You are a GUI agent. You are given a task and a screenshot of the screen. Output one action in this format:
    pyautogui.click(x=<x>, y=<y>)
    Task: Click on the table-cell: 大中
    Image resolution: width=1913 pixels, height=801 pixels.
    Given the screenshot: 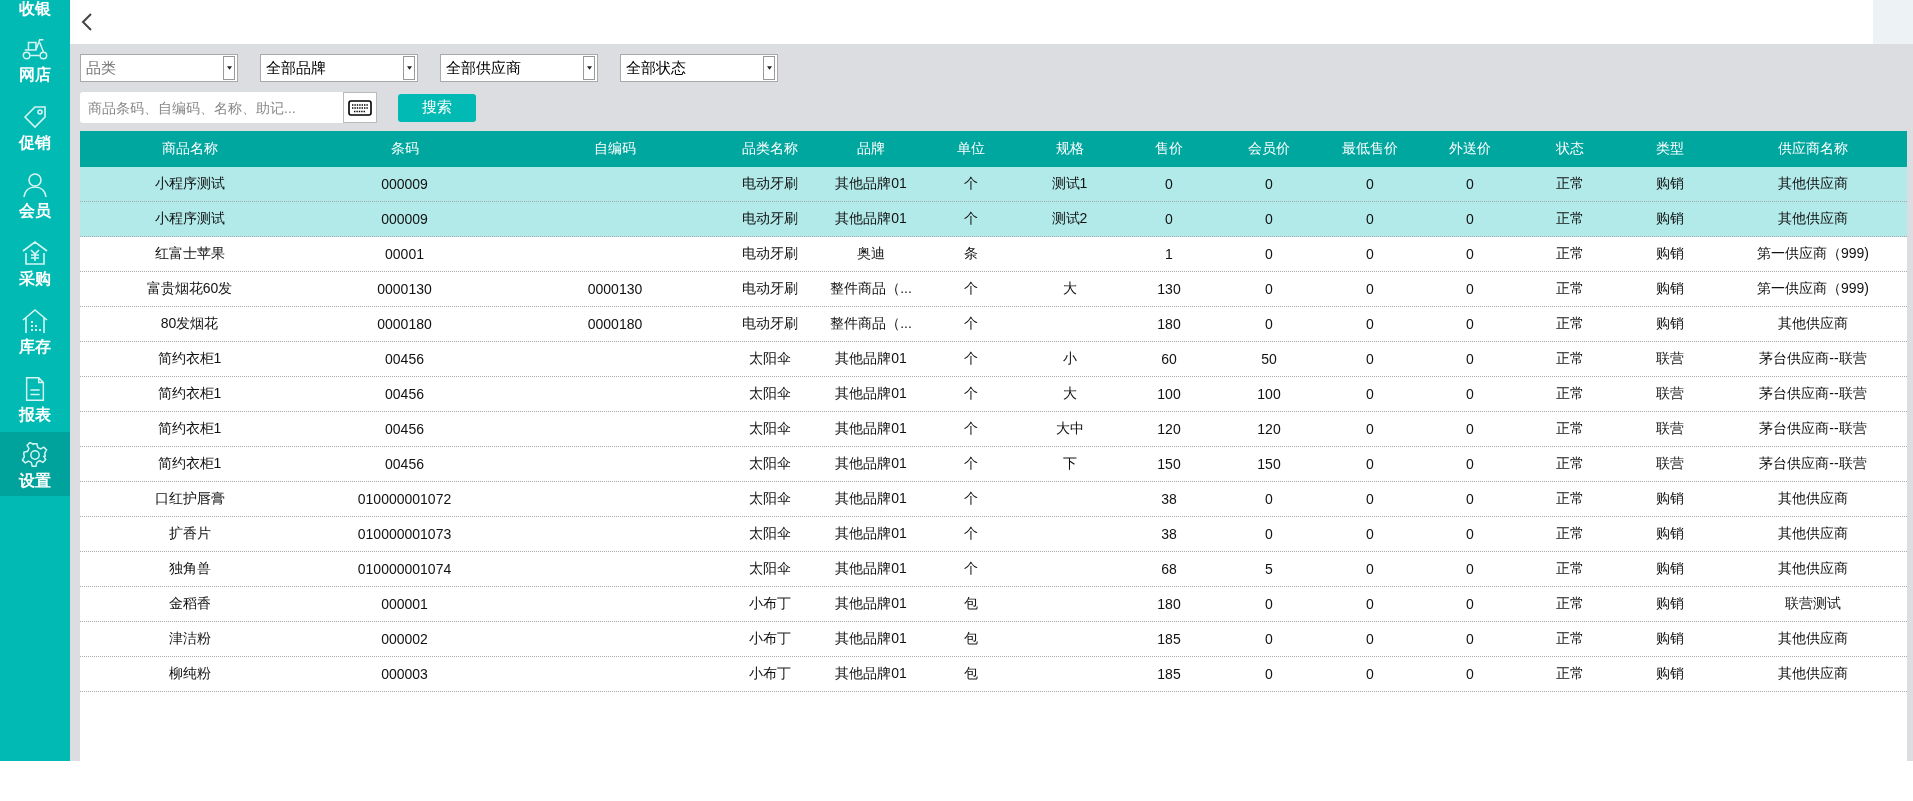 What is the action you would take?
    pyautogui.click(x=1069, y=429)
    